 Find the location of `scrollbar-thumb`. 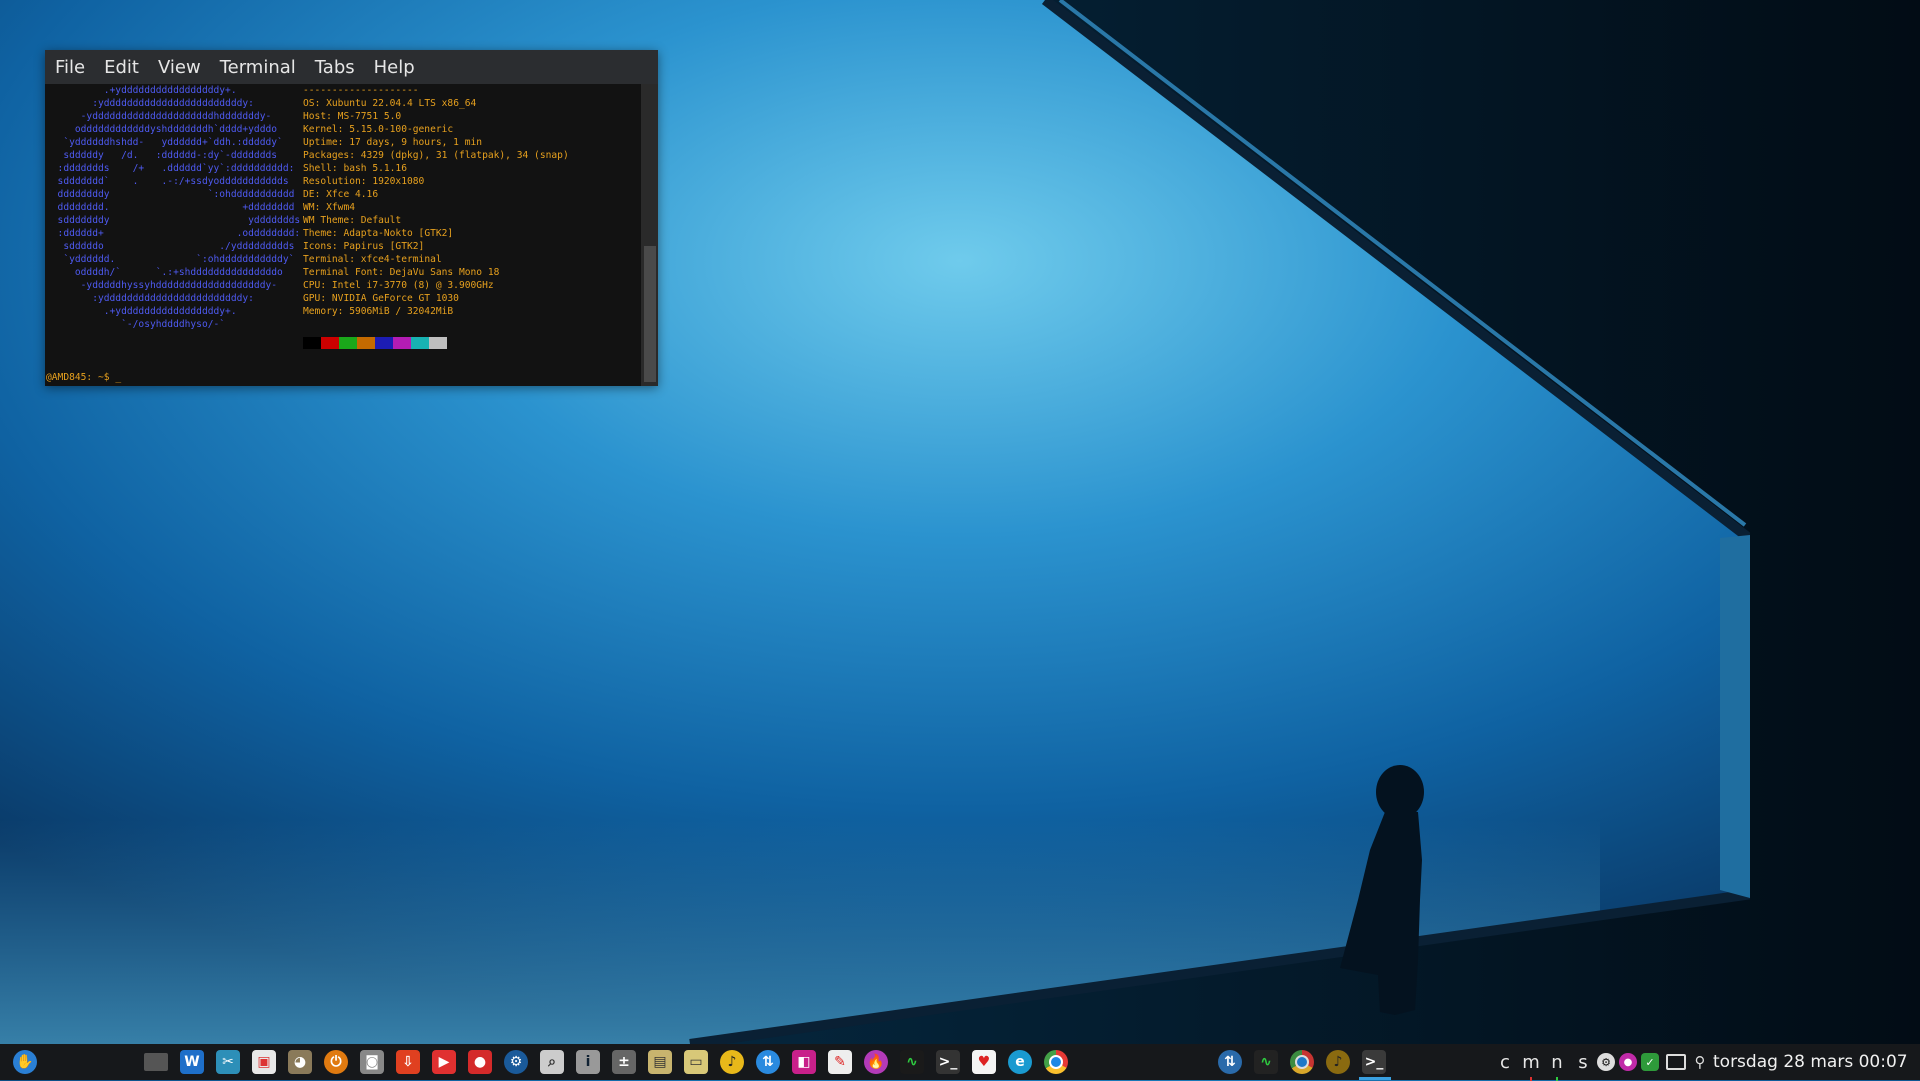

scrollbar-thumb is located at coordinates (650, 314).